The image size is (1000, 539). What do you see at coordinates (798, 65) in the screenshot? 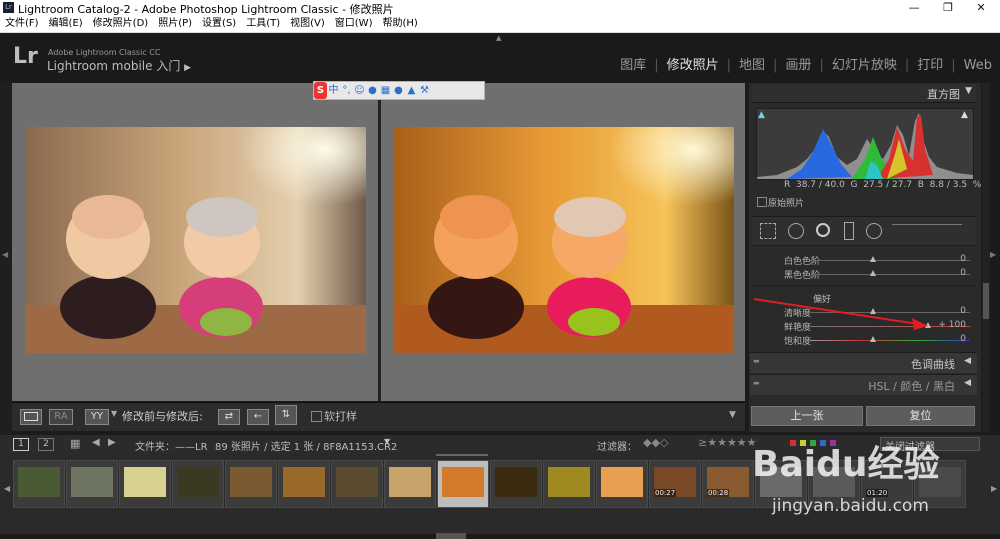
I see `module-book: 画册` at bounding box center [798, 65].